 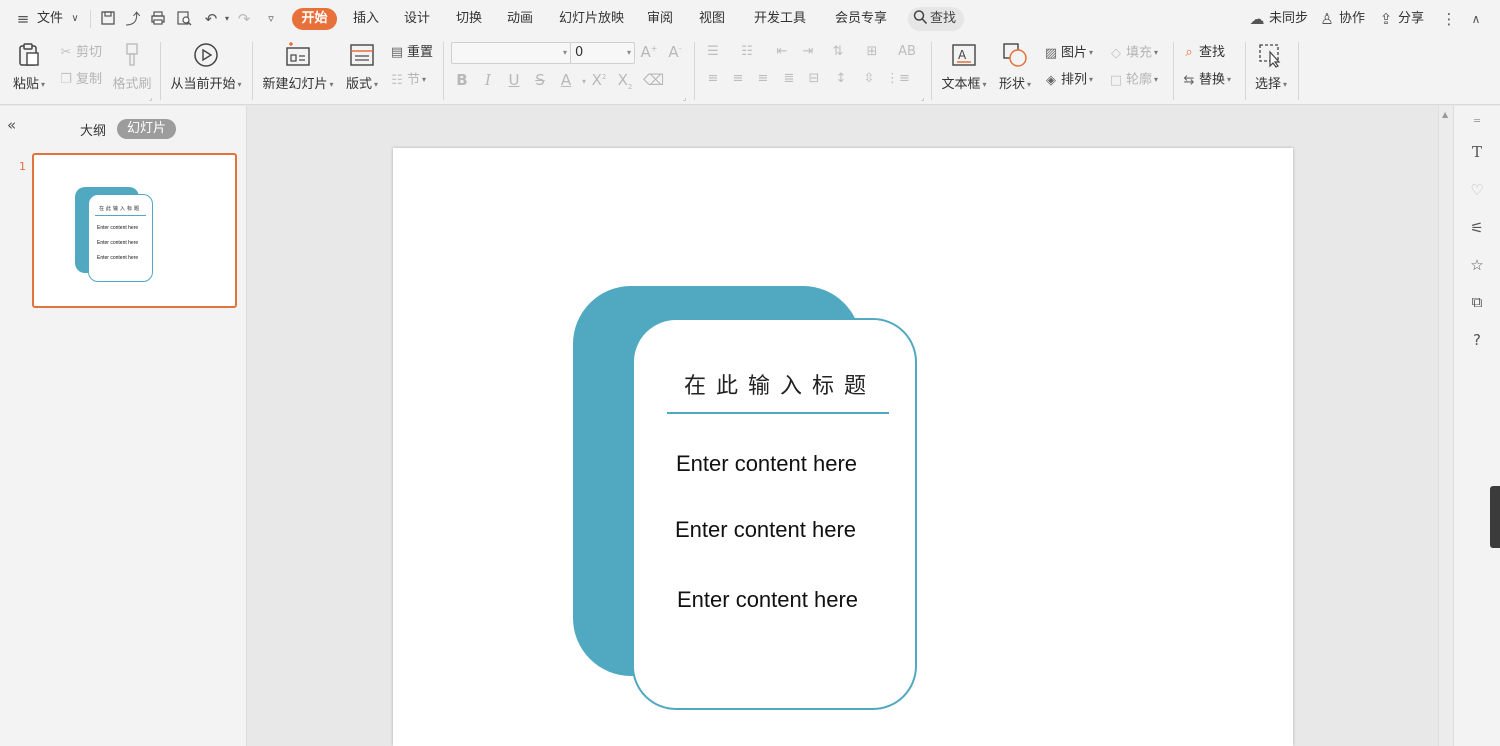 What do you see at coordinates (872, 51) in the screenshot?
I see `align-text-icon: ⊞` at bounding box center [872, 51].